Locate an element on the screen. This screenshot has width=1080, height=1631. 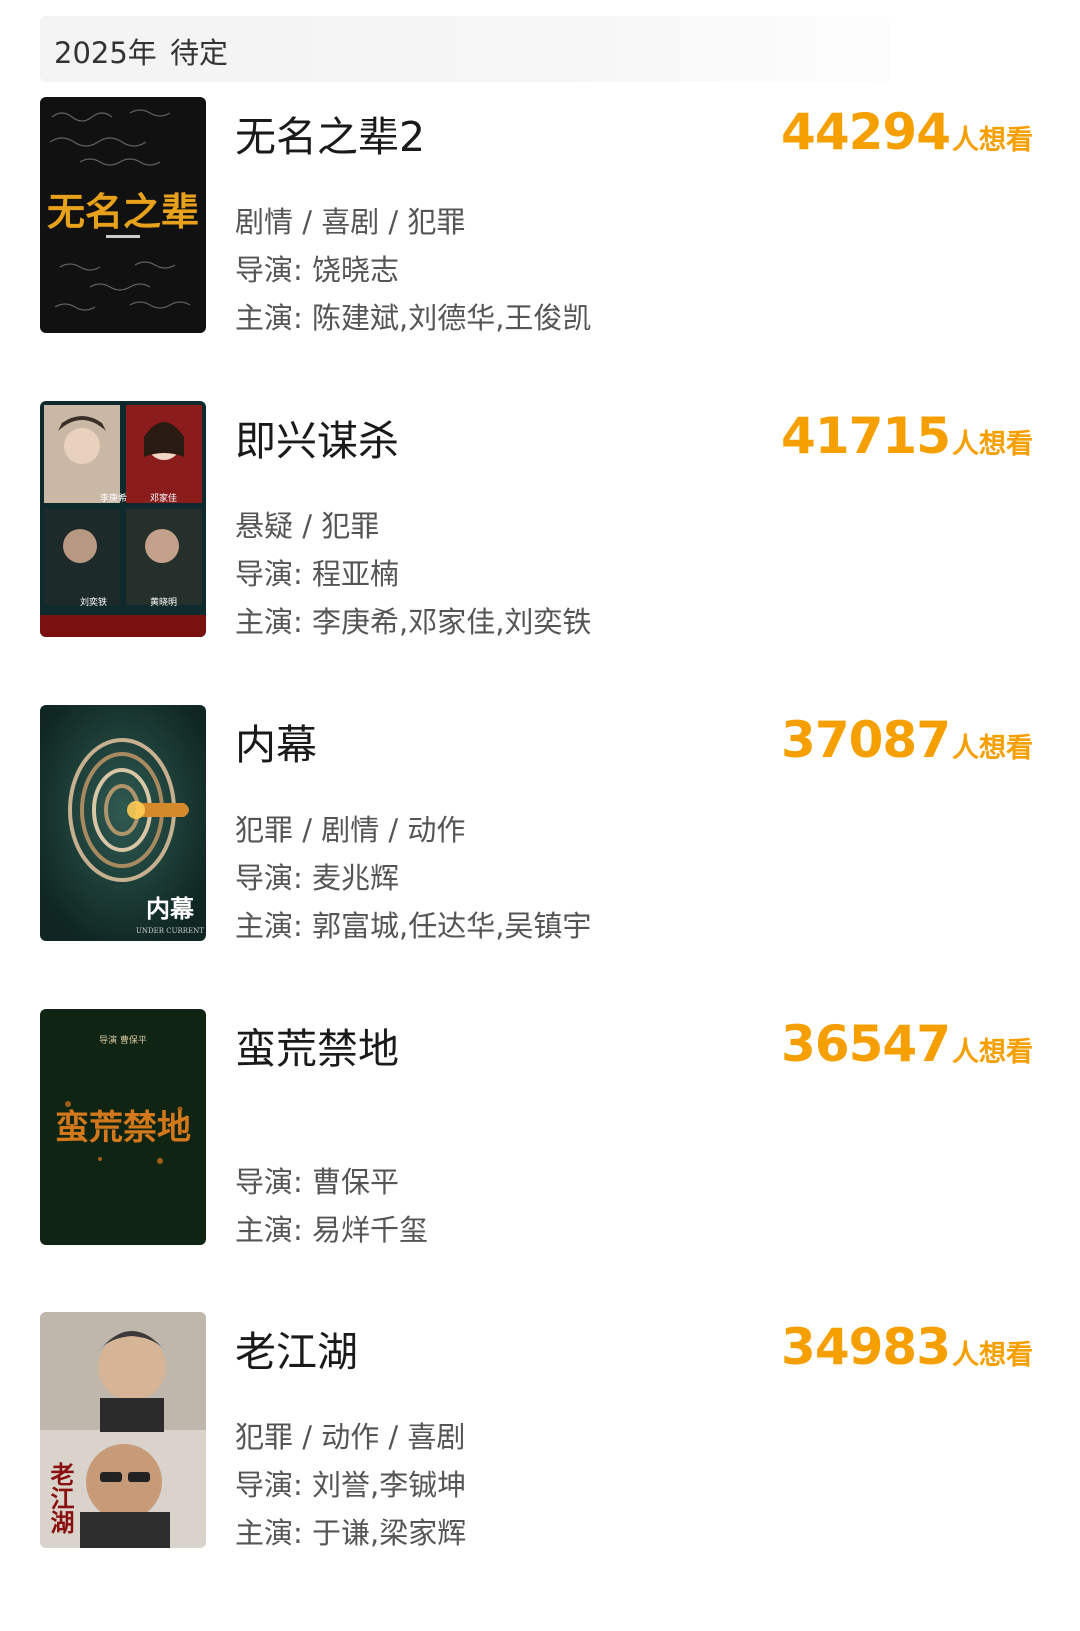
movie-director: 导演: 饶晓志 is located at coordinates (317, 270).